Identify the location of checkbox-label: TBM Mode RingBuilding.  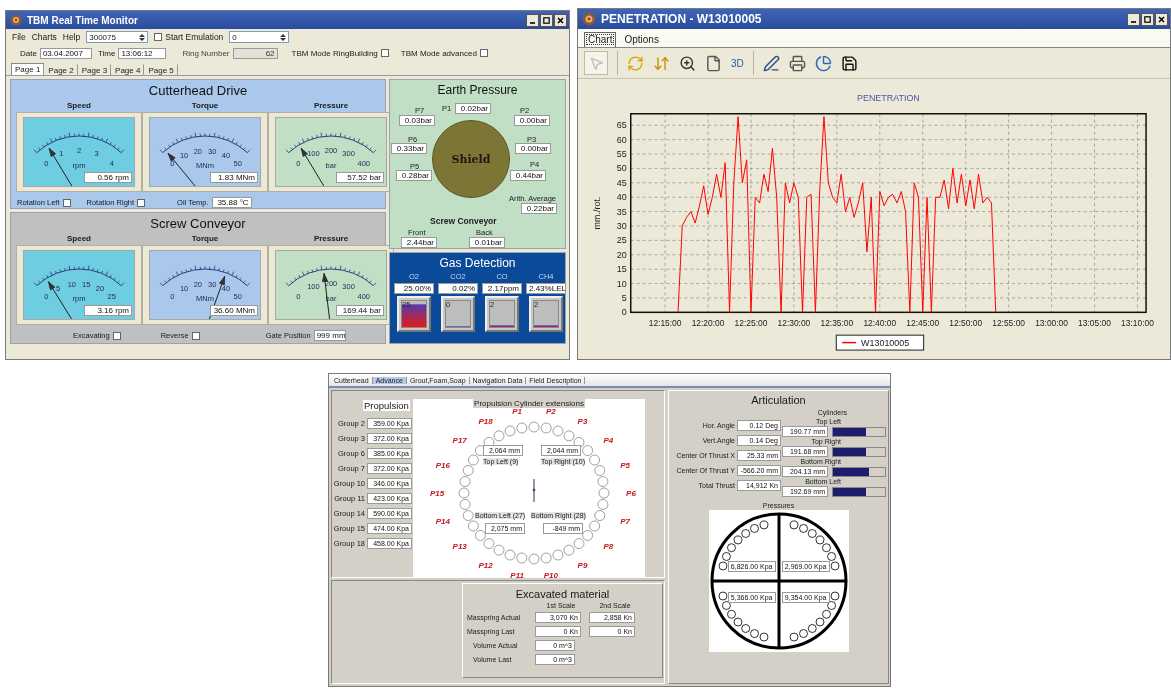
(334, 53).